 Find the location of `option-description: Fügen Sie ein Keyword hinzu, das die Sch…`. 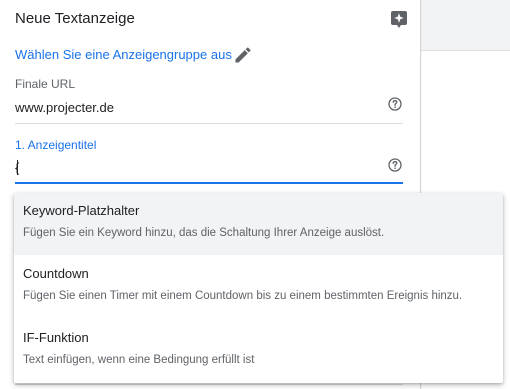

option-description: Fügen Sie ein Keyword hinzu, das die Sch… is located at coordinates (204, 233).